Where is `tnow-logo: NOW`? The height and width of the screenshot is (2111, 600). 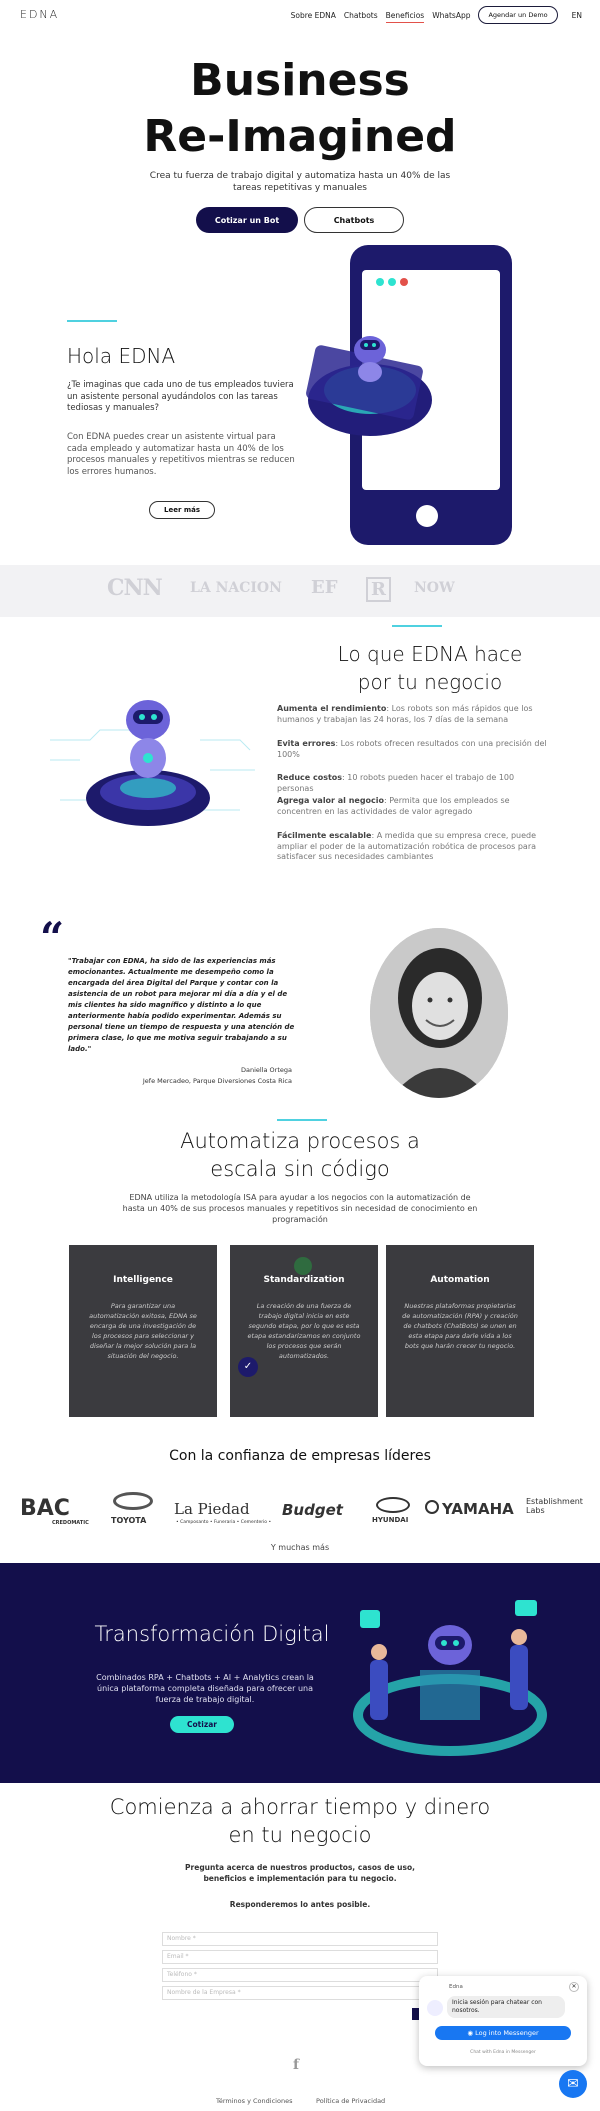
tnow-logo: NOW is located at coordinates (434, 588).